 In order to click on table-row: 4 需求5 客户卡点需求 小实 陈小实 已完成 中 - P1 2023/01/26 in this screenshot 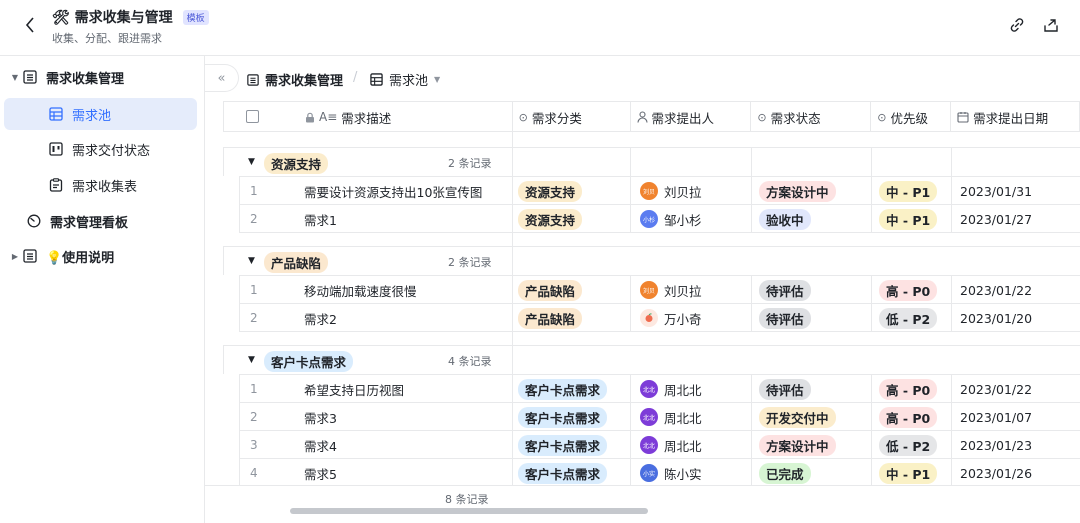, I will do `click(659, 471)`.